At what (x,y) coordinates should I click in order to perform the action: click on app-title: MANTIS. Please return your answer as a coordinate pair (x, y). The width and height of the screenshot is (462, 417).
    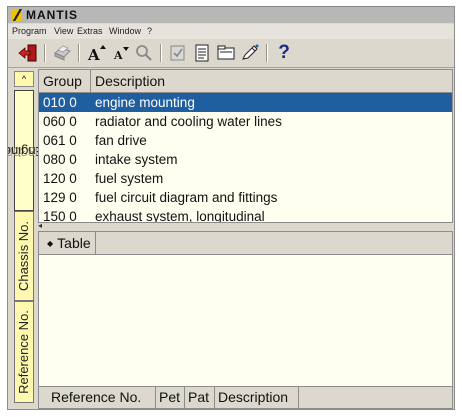
    Looking at the image, I should click on (52, 15).